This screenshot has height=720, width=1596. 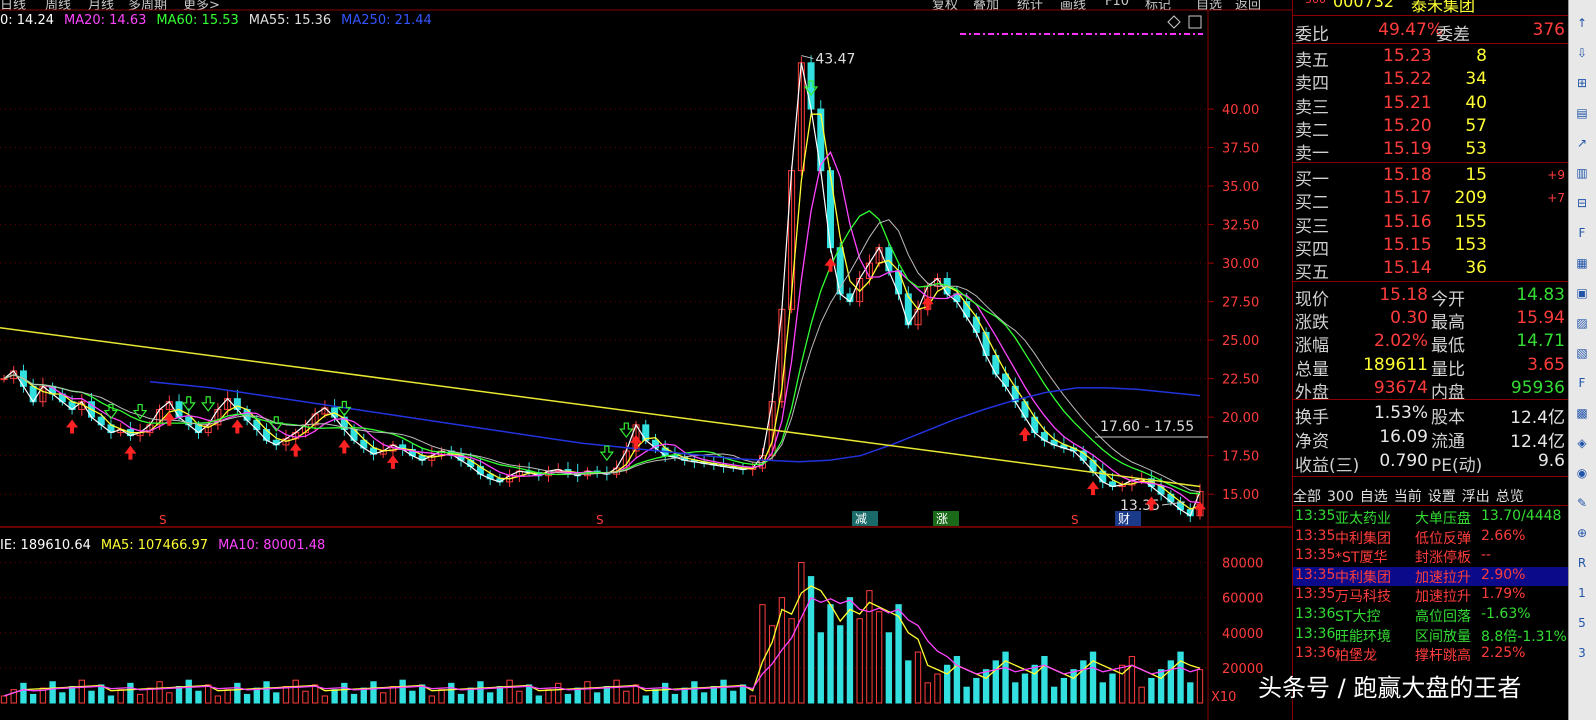 What do you see at coordinates (1476, 497) in the screenshot?
I see `news-tab-5: 浮出` at bounding box center [1476, 497].